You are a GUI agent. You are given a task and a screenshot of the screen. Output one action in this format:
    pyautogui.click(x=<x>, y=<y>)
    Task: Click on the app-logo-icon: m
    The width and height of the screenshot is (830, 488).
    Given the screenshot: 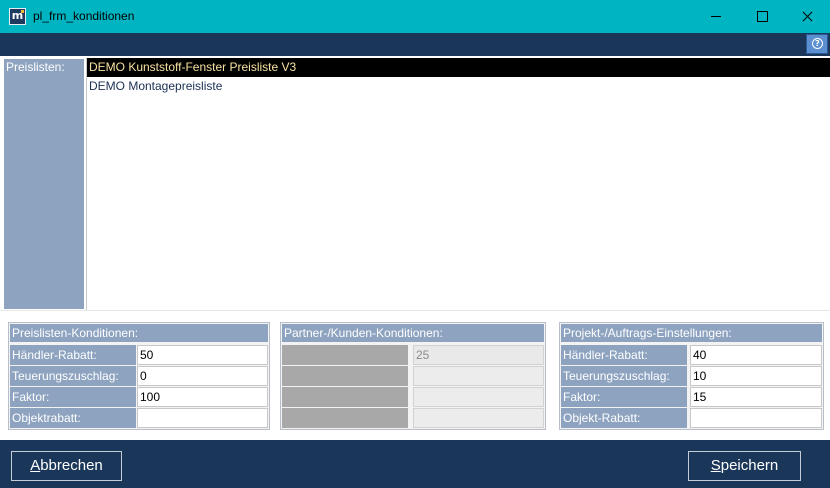 What is the action you would take?
    pyautogui.click(x=17, y=16)
    